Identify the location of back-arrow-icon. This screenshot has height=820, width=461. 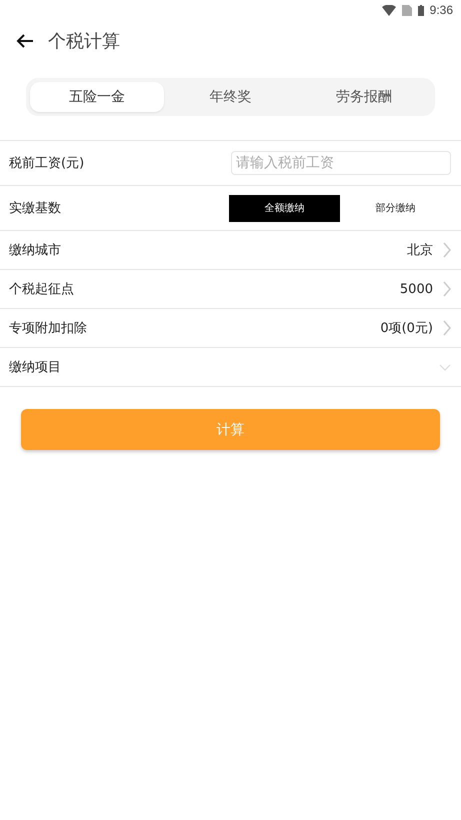
(25, 41).